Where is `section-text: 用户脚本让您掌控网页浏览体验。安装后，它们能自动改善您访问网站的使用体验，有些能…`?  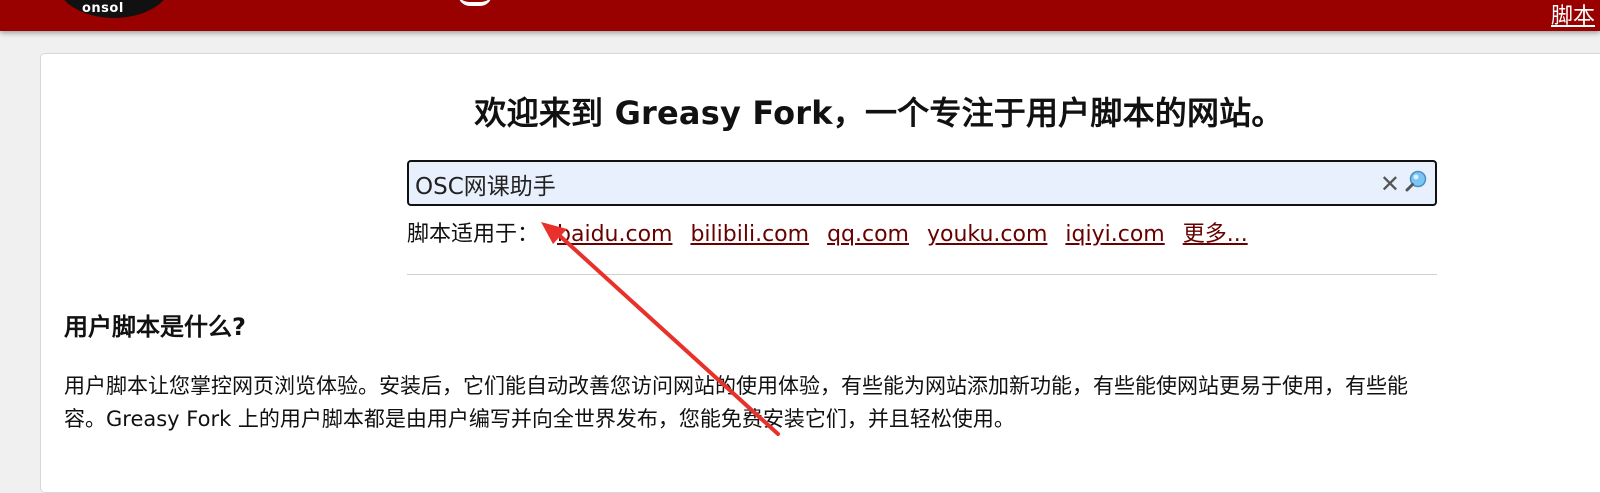
section-text: 用户脚本让您掌控网页浏览体验。安装后，它们能自动改善您访问网站的使用体验，有些能… is located at coordinates (832, 403).